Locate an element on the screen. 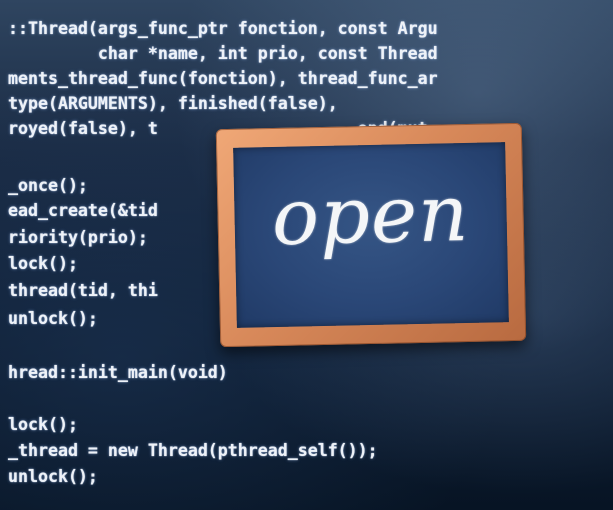 The image size is (613, 510). code-line: thread(tid, thi is located at coordinates (83, 290).